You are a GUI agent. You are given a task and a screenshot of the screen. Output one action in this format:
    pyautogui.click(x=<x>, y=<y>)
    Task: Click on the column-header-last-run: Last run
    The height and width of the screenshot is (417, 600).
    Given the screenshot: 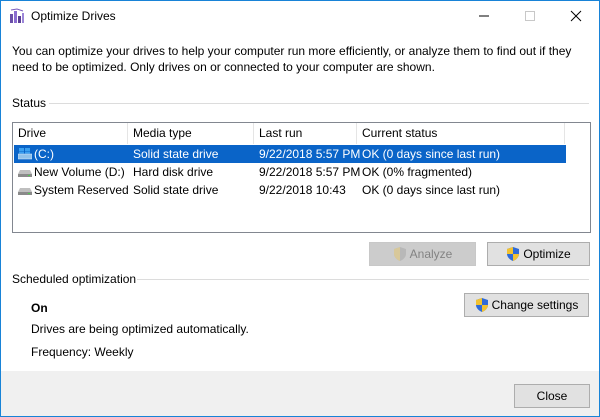 What is the action you would take?
    pyautogui.click(x=305, y=133)
    